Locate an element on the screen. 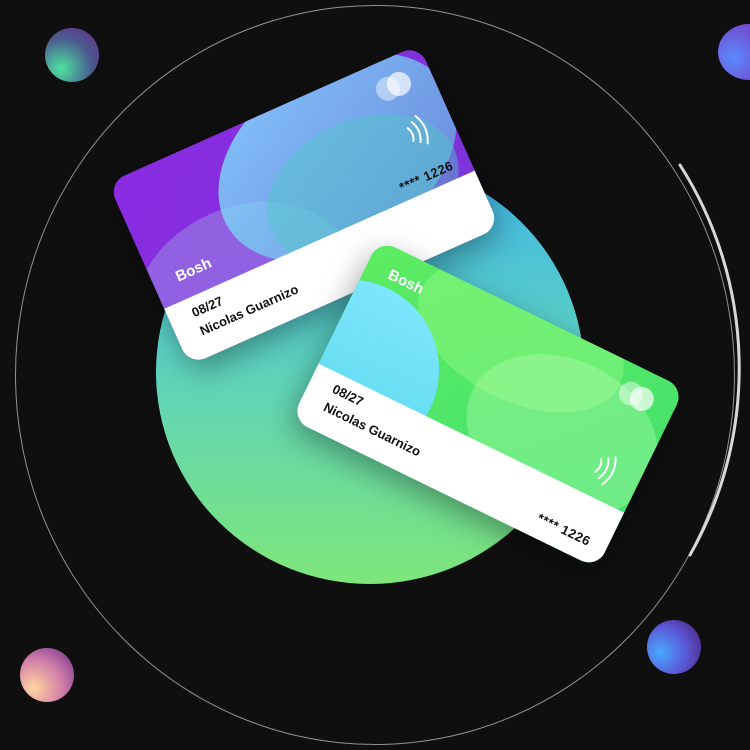 This screenshot has height=750, width=750. decorative-orb-bottom-left is located at coordinates (47, 675).